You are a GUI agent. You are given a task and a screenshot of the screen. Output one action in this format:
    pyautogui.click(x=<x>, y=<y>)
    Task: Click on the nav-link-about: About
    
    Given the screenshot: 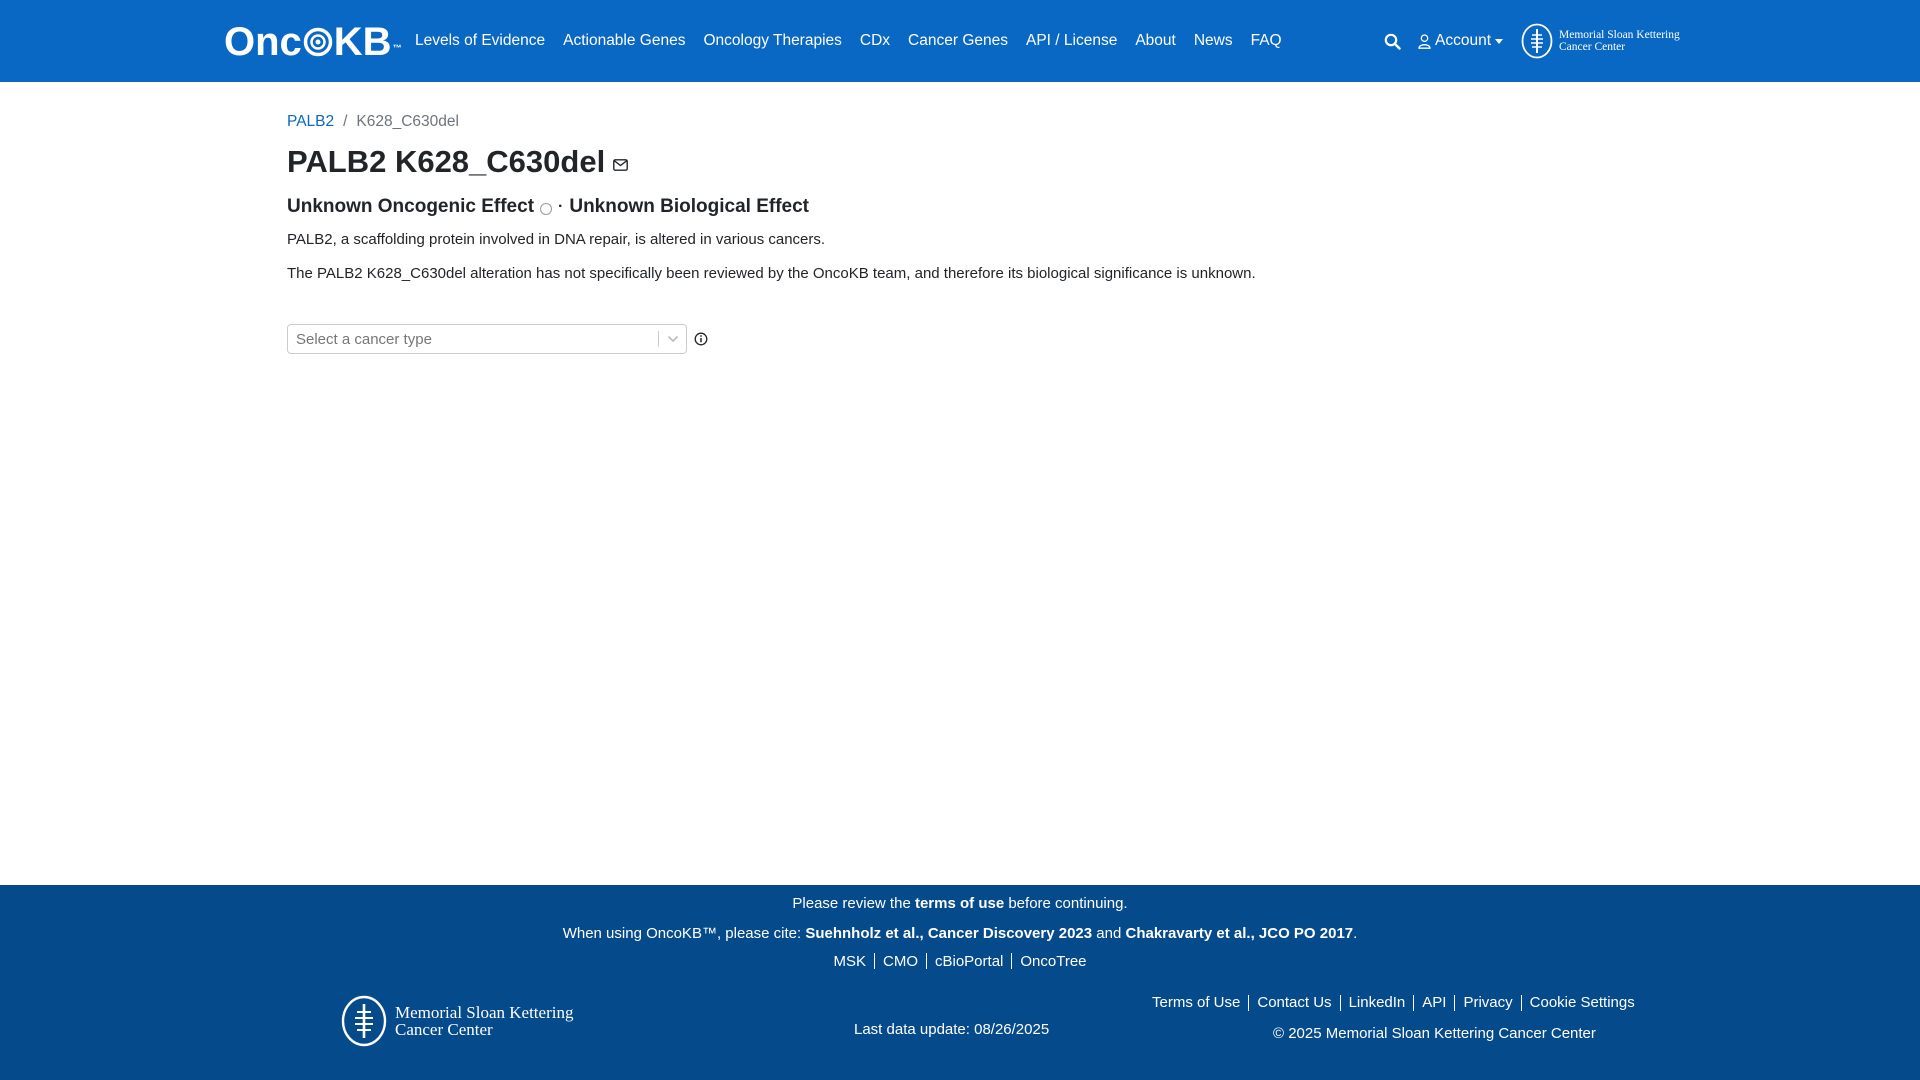 What is the action you would take?
    pyautogui.click(x=1155, y=41)
    